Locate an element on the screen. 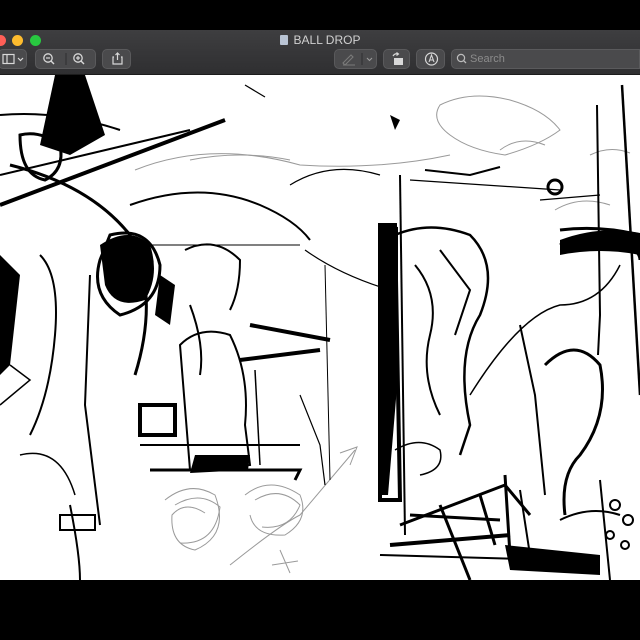  document-icon is located at coordinates (283, 40).